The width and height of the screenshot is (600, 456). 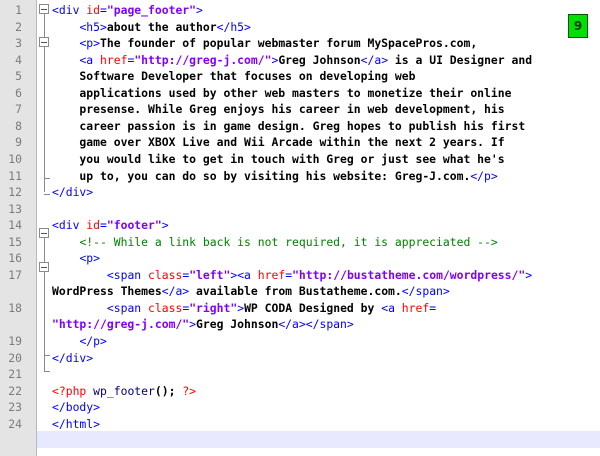 What do you see at coordinates (114, 59) in the screenshot?
I see `code-token-attr: href` at bounding box center [114, 59].